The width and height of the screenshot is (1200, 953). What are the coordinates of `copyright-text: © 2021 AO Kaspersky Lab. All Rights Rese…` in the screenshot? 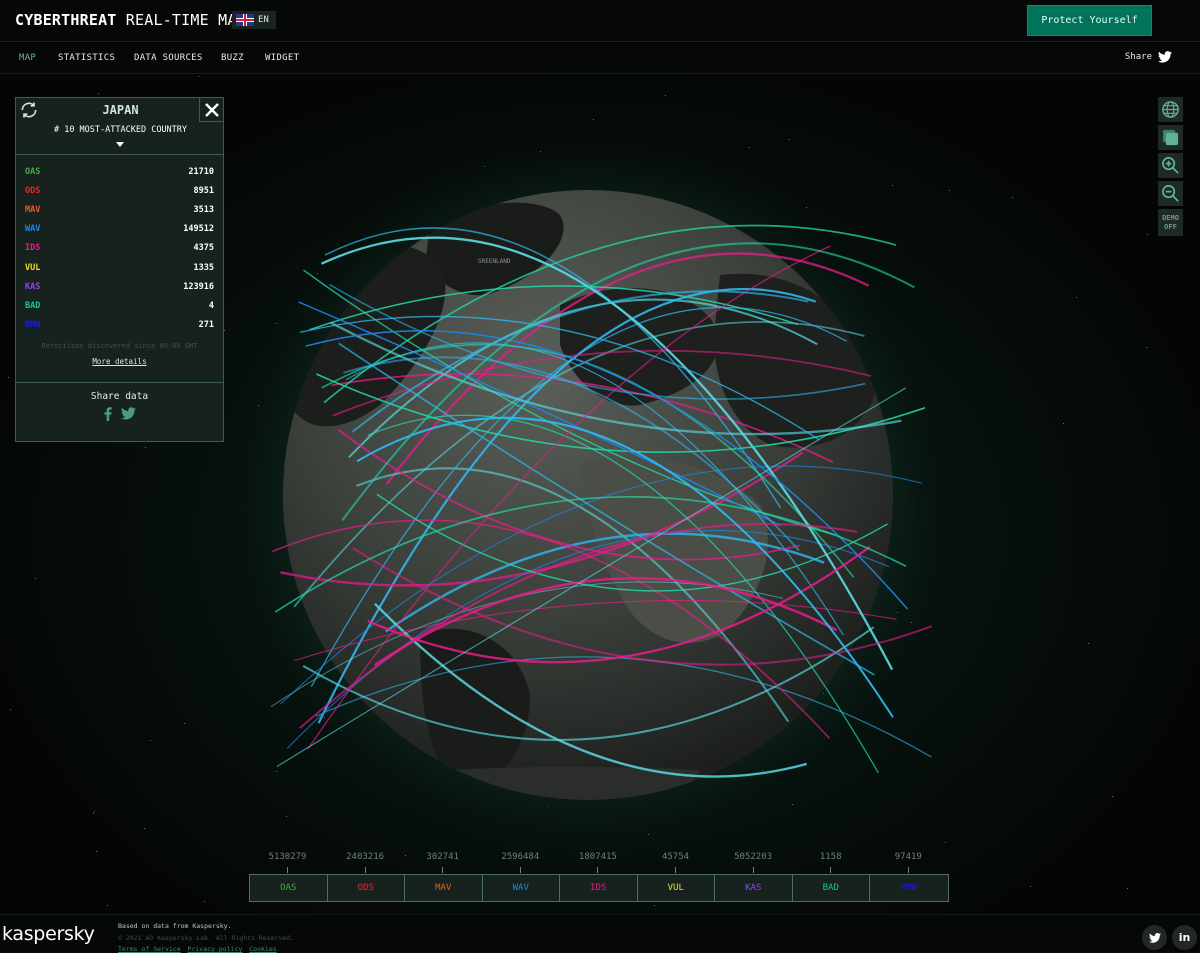 It's located at (206, 938).